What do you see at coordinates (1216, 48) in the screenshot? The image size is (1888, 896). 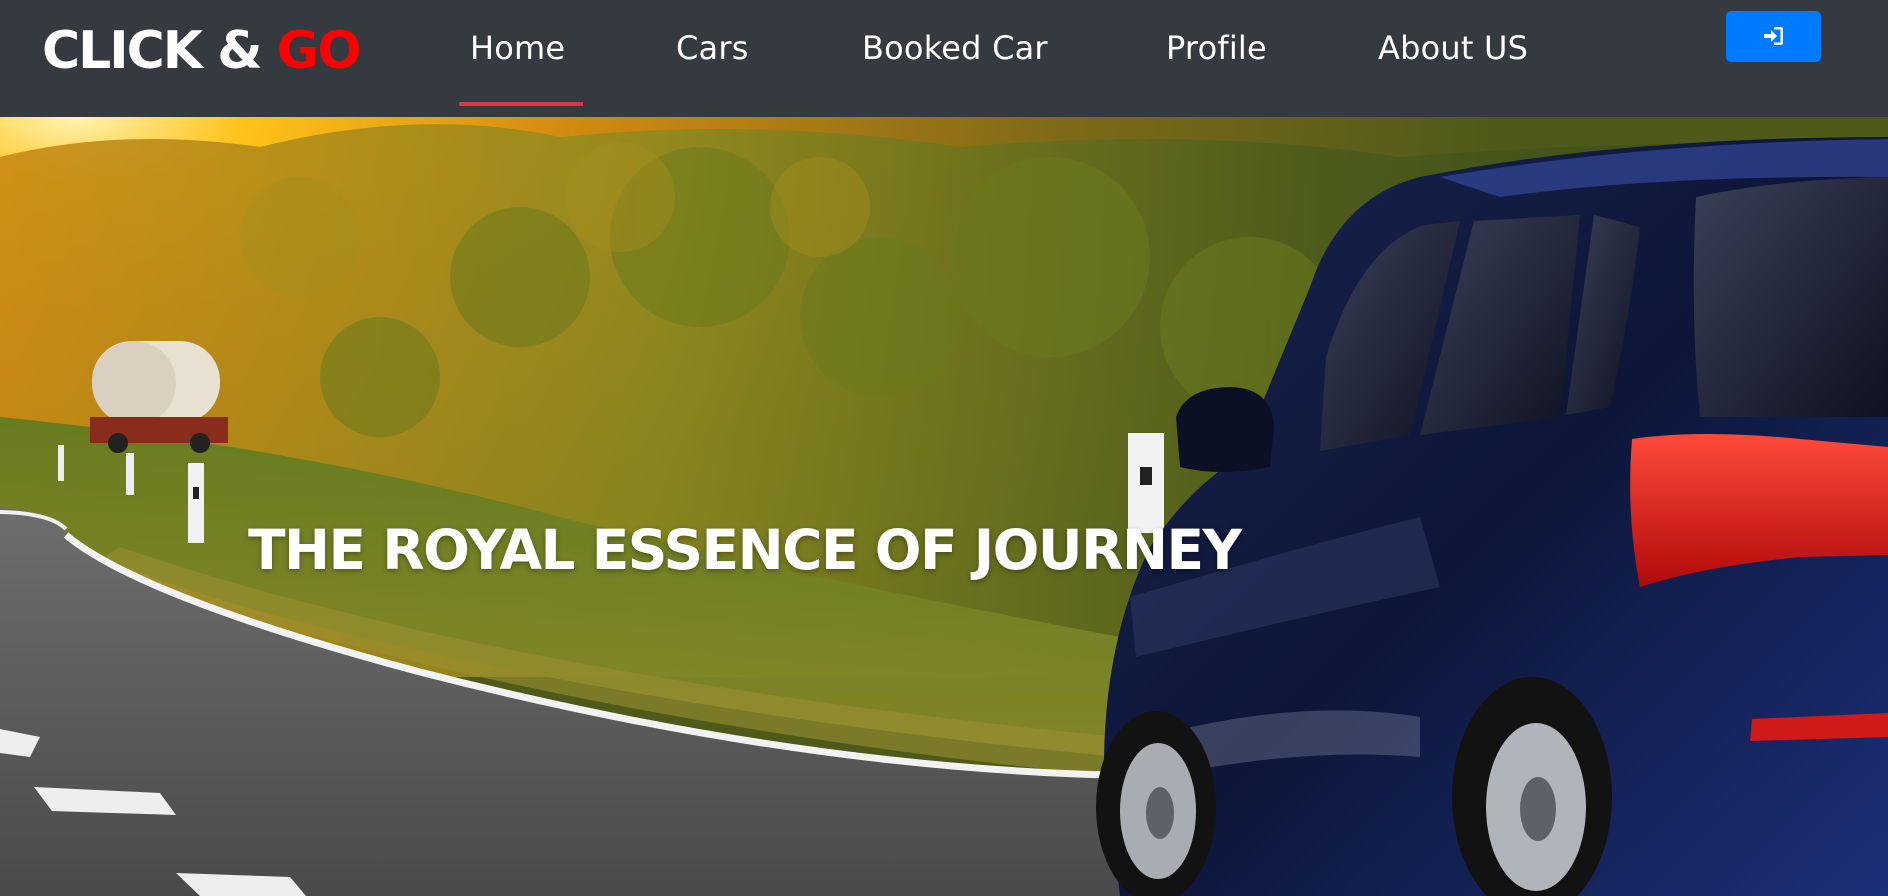 I see `nav-profile-link: Profile` at bounding box center [1216, 48].